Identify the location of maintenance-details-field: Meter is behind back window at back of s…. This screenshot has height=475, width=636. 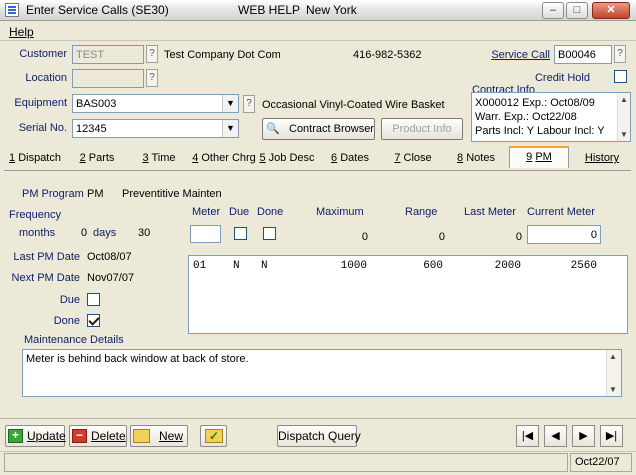
(322, 373).